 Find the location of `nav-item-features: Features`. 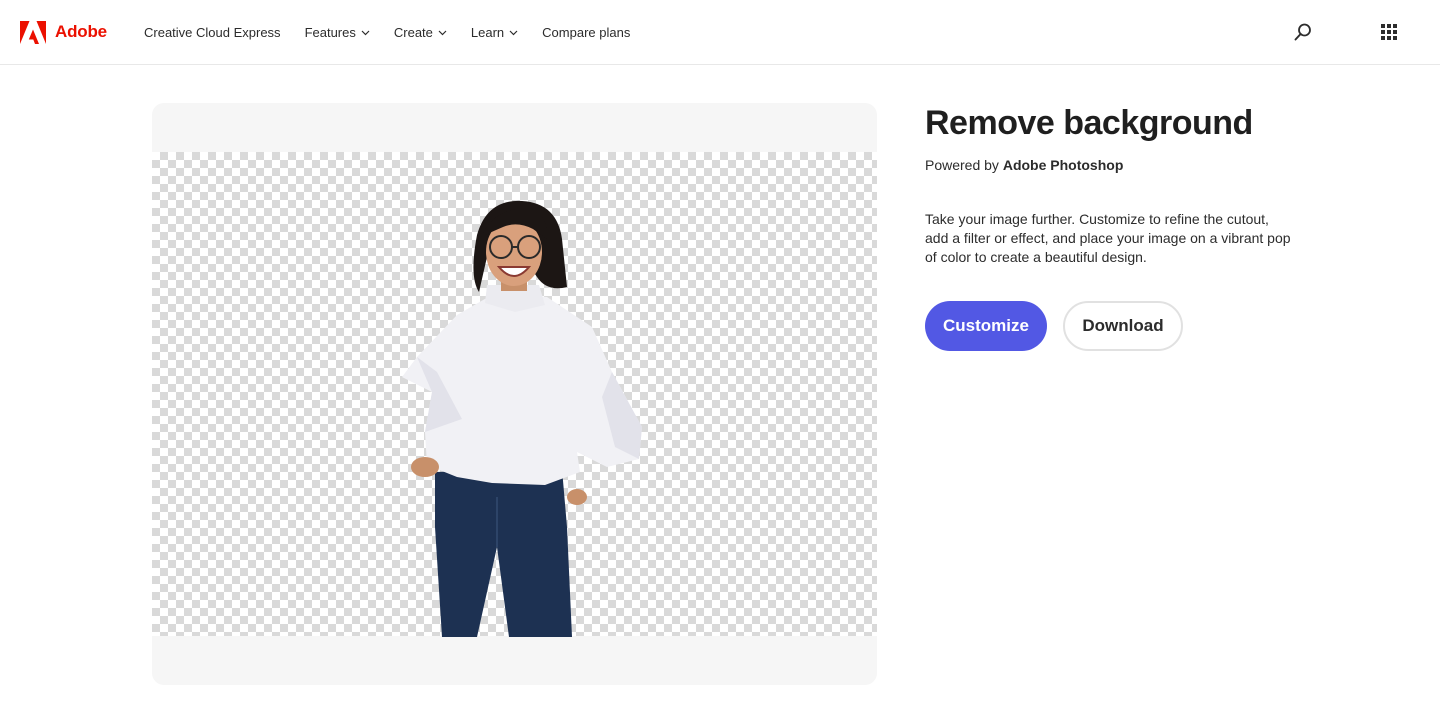

nav-item-features: Features is located at coordinates (337, 32).